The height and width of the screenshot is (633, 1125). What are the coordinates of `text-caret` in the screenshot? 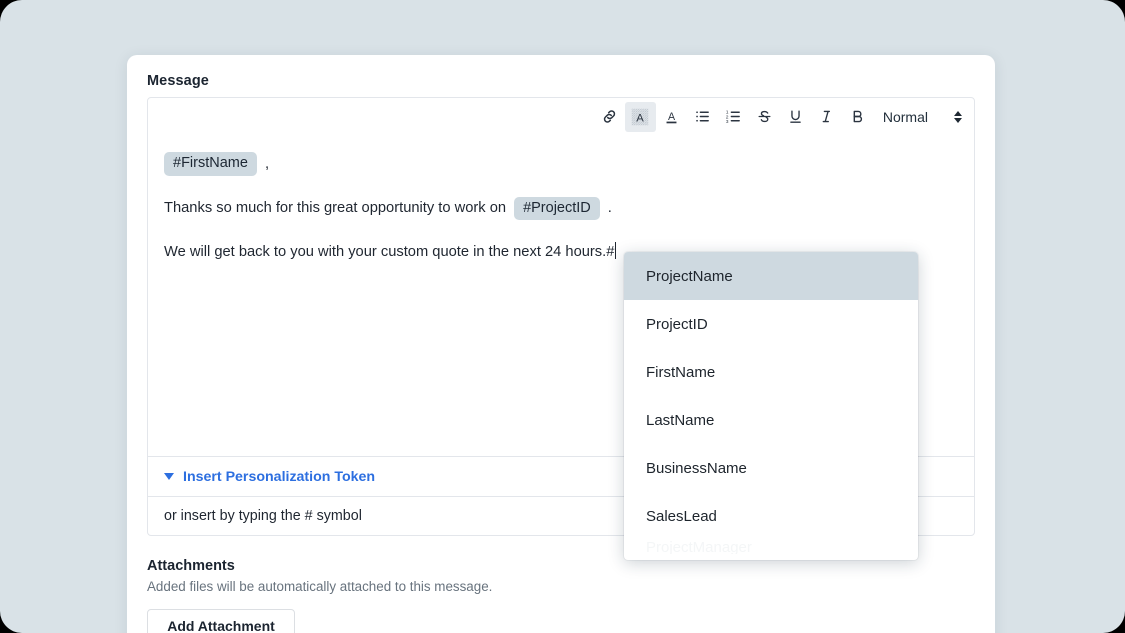 It's located at (616, 251).